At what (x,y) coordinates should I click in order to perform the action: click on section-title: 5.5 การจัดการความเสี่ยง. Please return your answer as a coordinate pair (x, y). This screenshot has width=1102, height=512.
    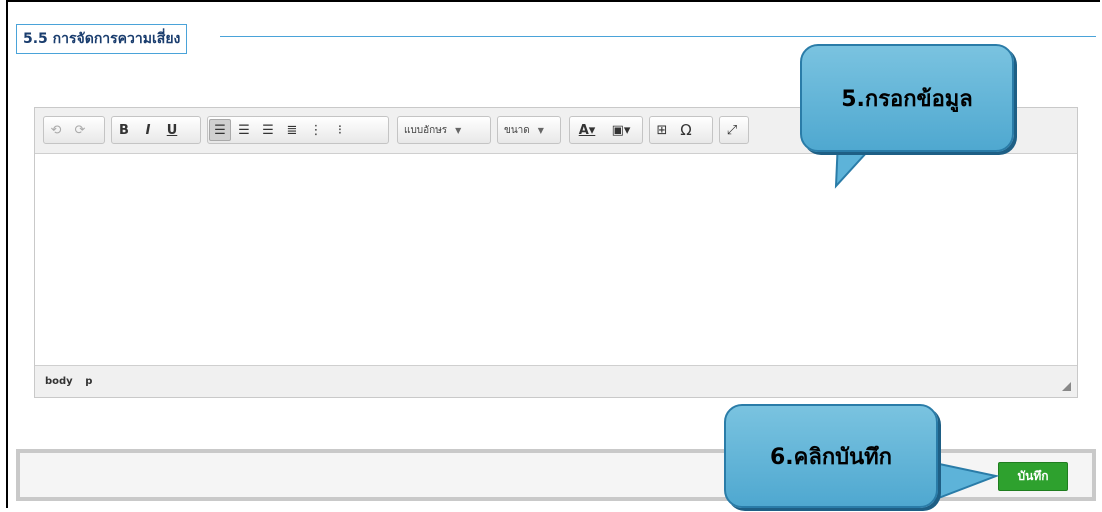
    Looking at the image, I should click on (102, 39).